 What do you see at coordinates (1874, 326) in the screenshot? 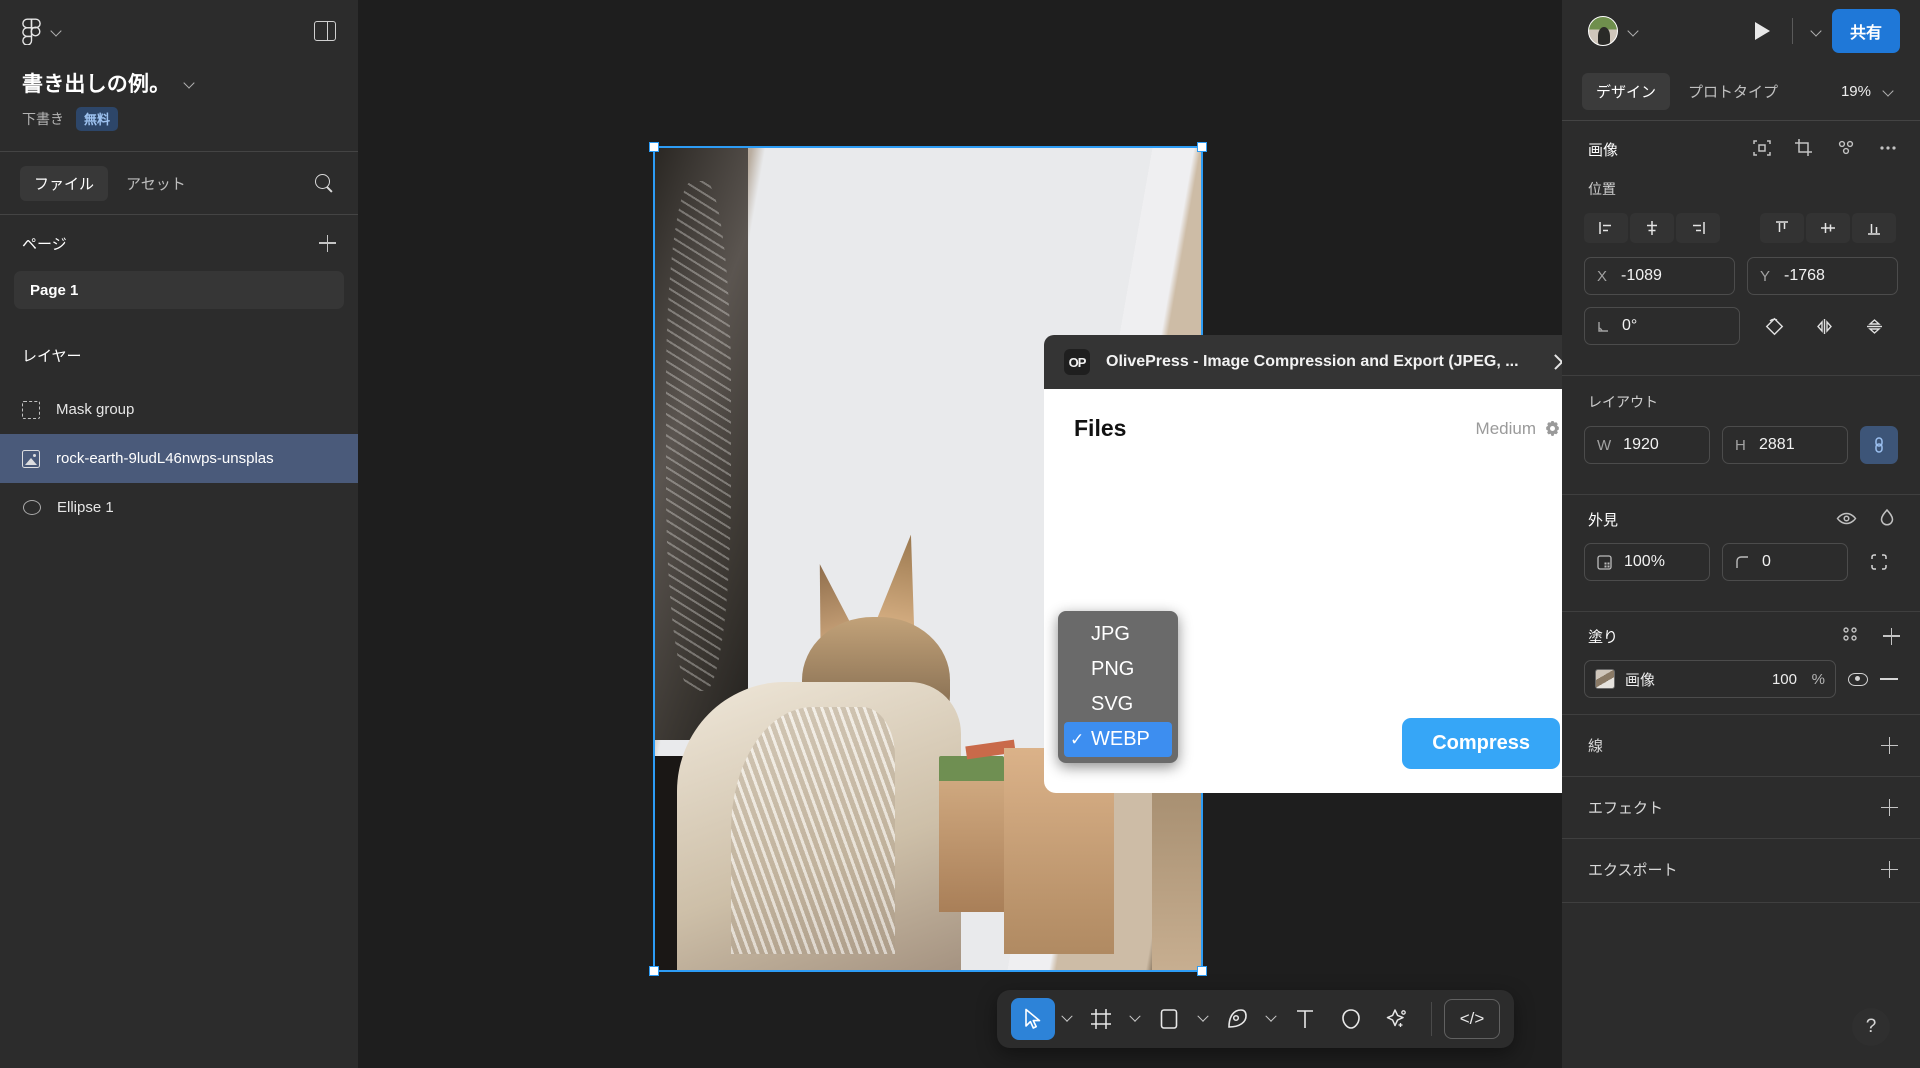
I see `flip-vertical-icon` at bounding box center [1874, 326].